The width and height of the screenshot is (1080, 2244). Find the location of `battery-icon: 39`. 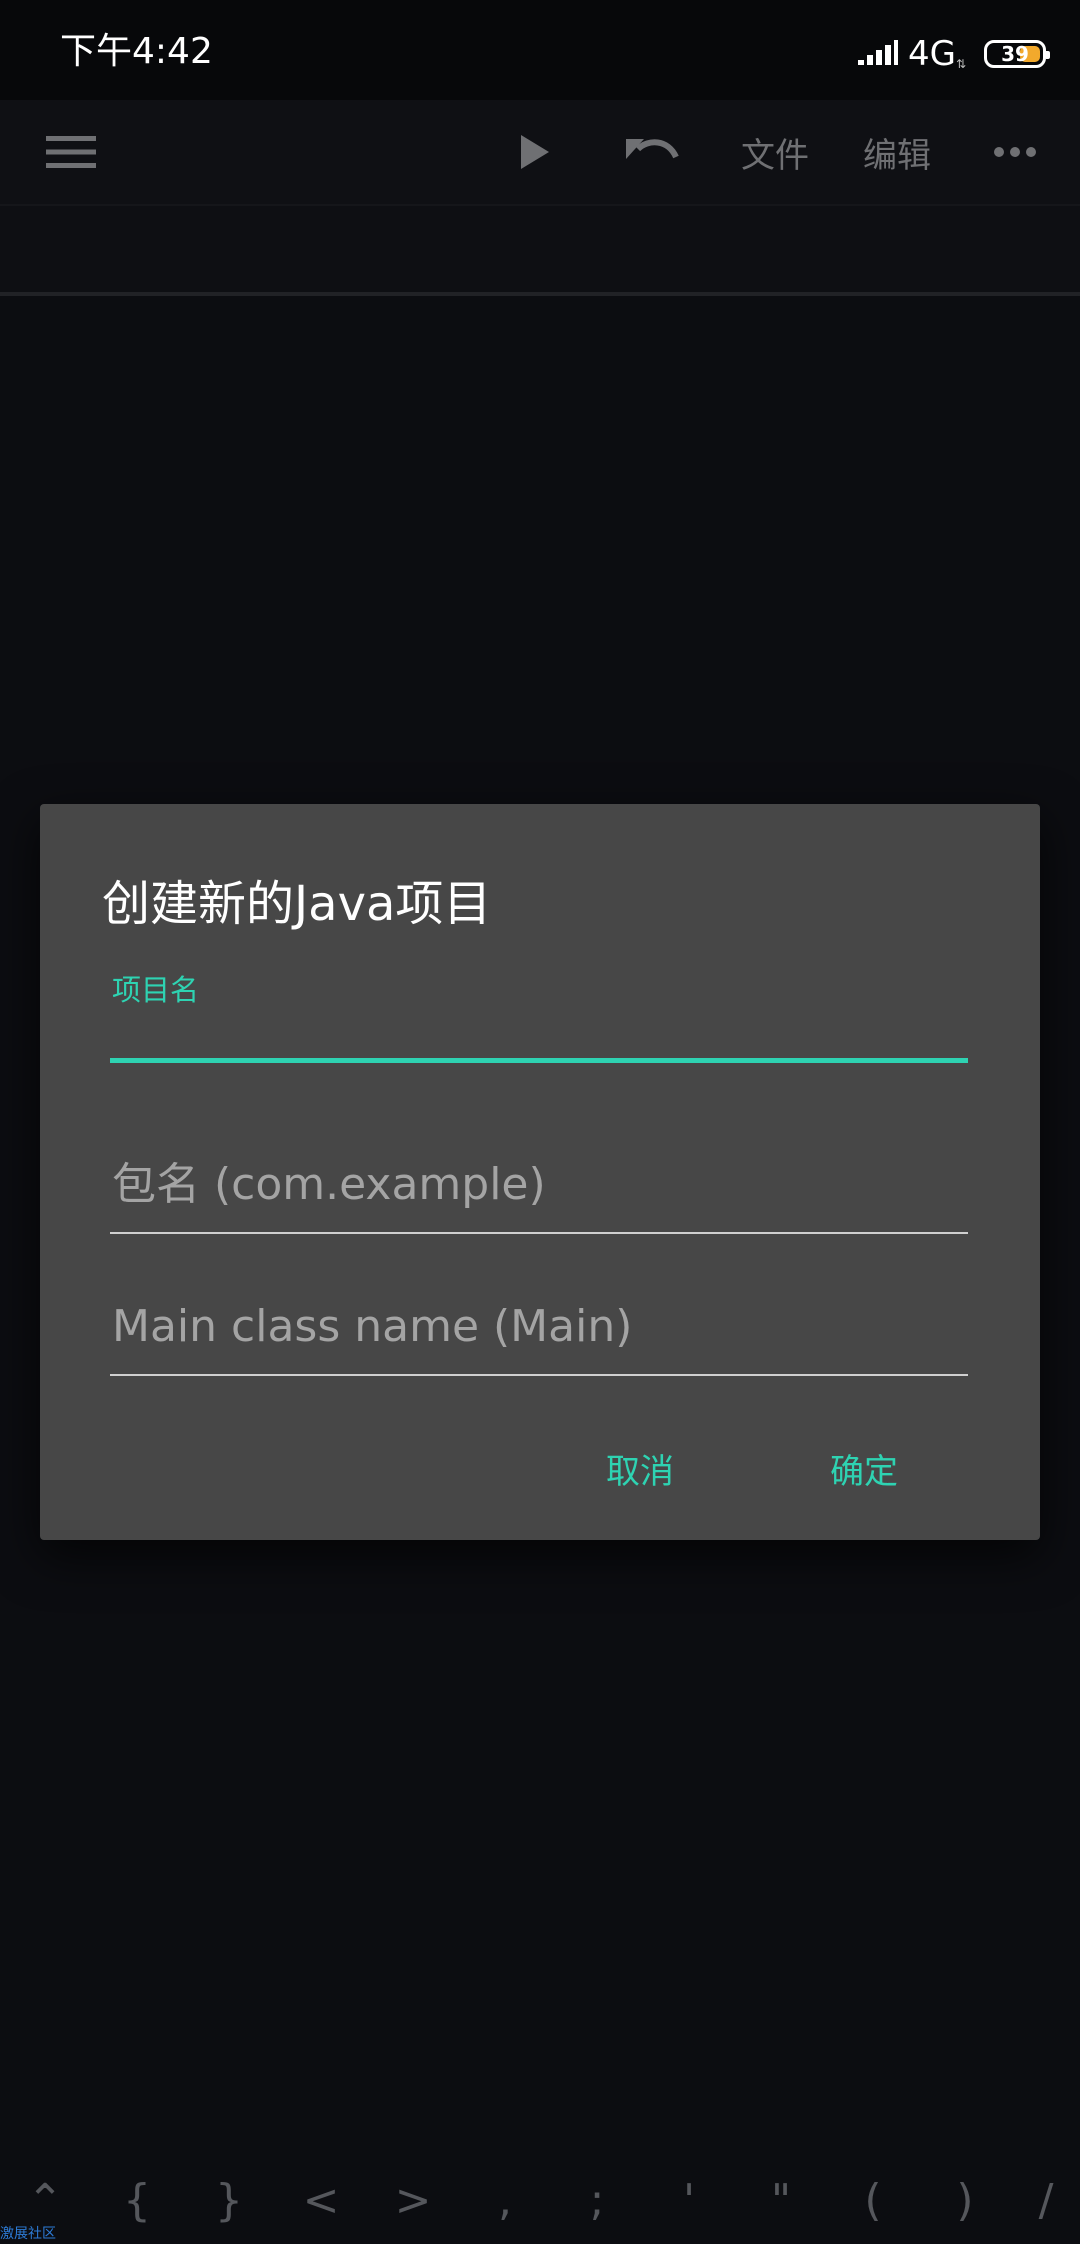

battery-icon: 39 is located at coordinates (1017, 54).